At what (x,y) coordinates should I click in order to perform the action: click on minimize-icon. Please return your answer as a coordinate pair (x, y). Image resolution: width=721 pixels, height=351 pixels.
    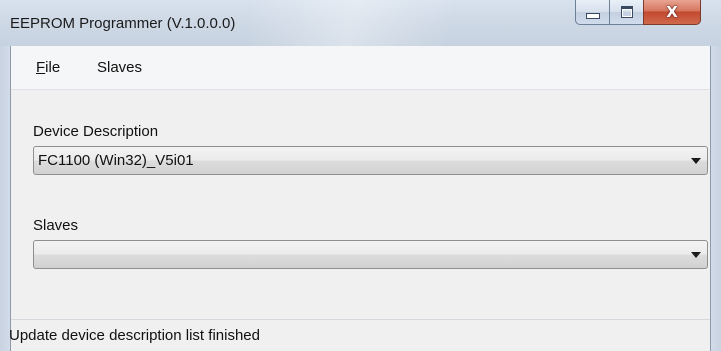
    Looking at the image, I should click on (592, 16).